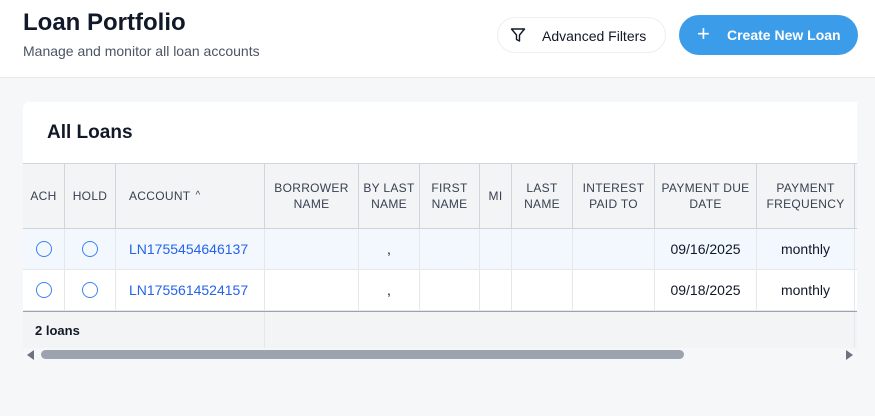 The width and height of the screenshot is (875, 416). What do you see at coordinates (784, 35) in the screenshot?
I see `create-new-loan-label: Create New Loan` at bounding box center [784, 35].